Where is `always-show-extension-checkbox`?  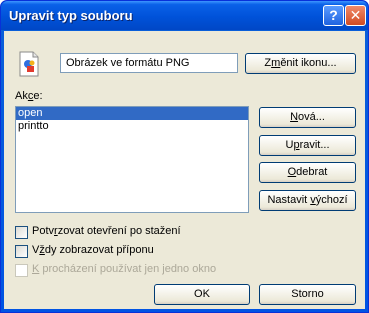
always-show-extension-checkbox is located at coordinates (21, 251).